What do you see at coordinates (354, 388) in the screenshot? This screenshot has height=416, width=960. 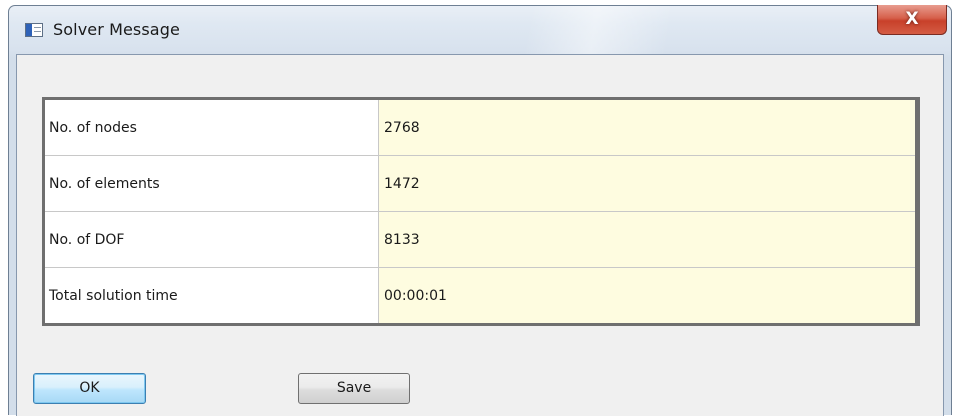 I see `save-button: Save` at bounding box center [354, 388].